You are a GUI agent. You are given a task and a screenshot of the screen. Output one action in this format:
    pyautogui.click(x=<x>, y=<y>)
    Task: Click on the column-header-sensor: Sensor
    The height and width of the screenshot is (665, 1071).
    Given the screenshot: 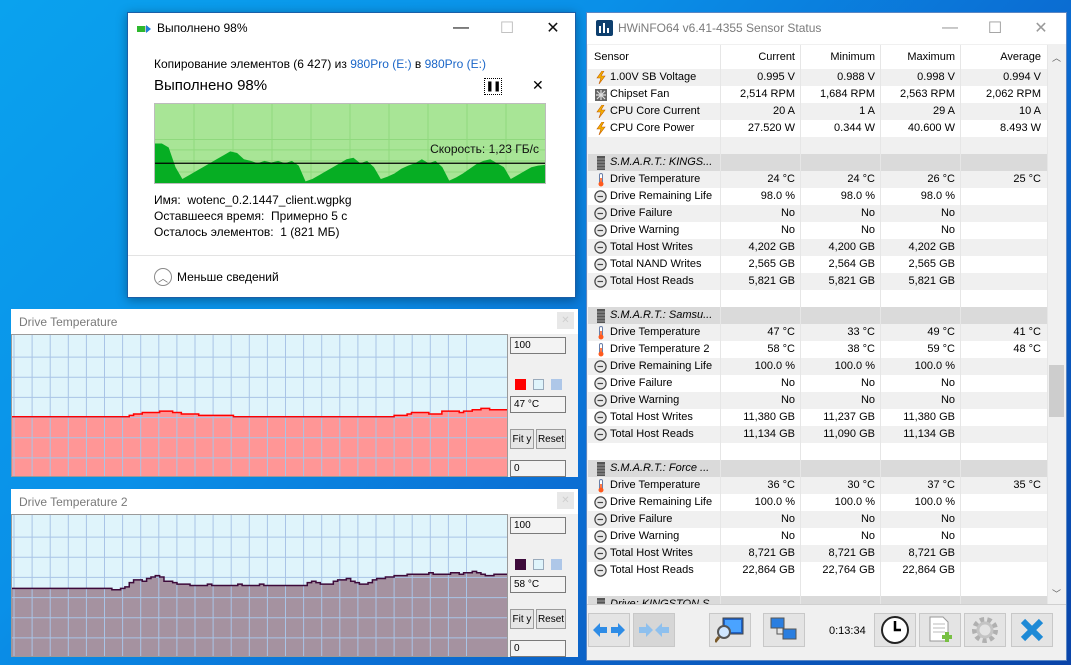 What is the action you would take?
    pyautogui.click(x=654, y=57)
    